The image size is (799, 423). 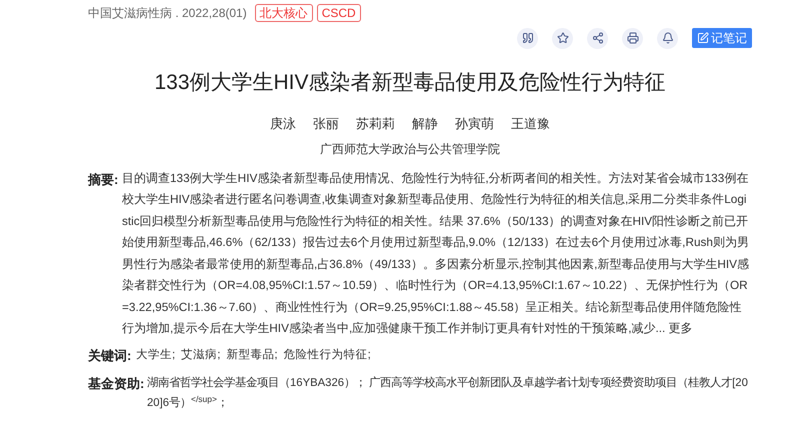 I want to click on quote-button, so click(x=527, y=38).